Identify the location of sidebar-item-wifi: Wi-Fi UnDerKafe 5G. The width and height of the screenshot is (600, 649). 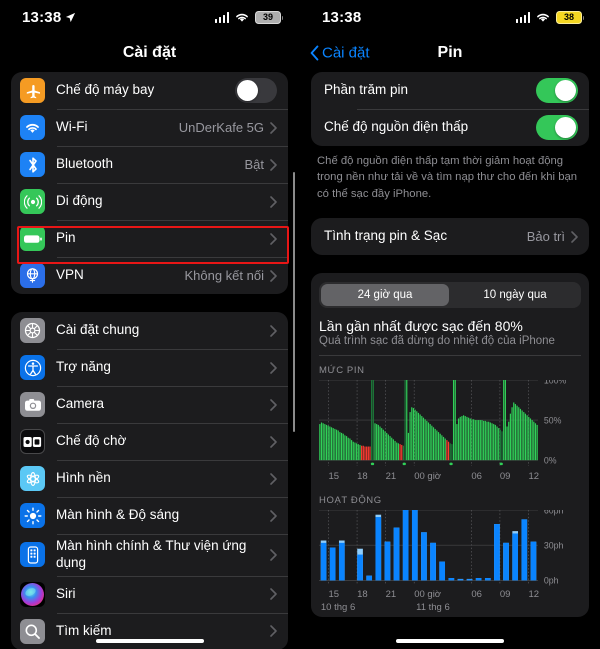
(149, 127).